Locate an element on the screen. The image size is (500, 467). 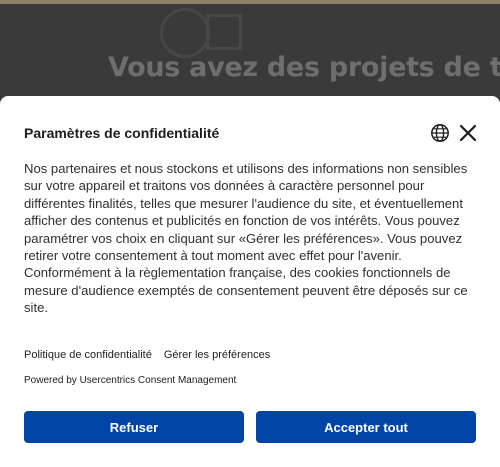
globe-icon is located at coordinates (440, 133).